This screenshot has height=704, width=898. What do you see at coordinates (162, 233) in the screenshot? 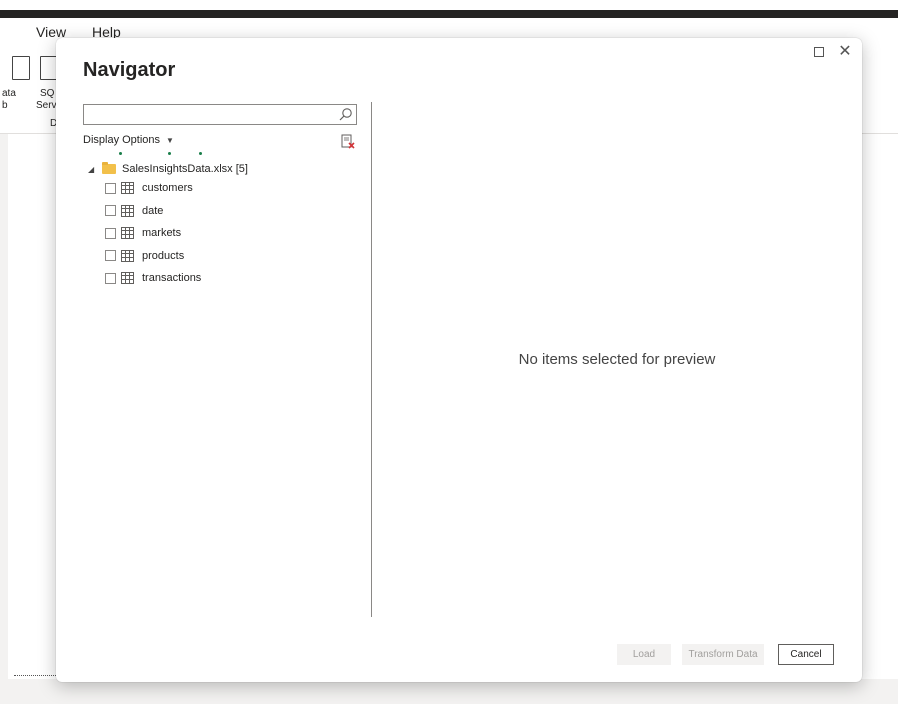
I see `tree-item-label: markets` at bounding box center [162, 233].